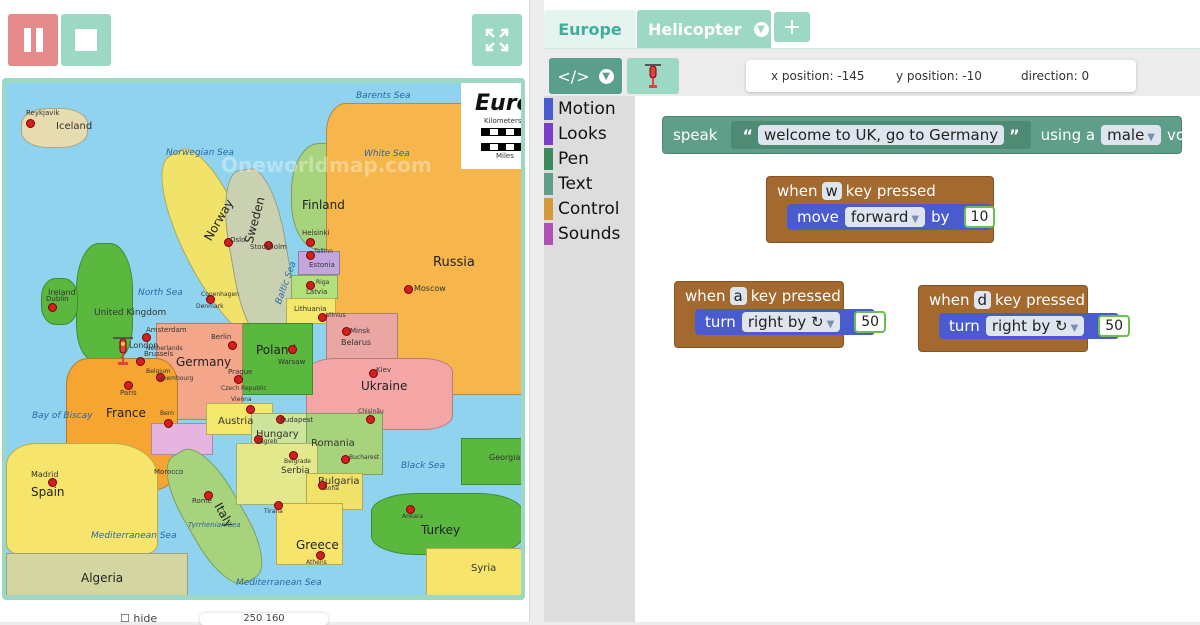  Describe the element at coordinates (250, 409) in the screenshot. I see `city-vienna-dot` at that location.